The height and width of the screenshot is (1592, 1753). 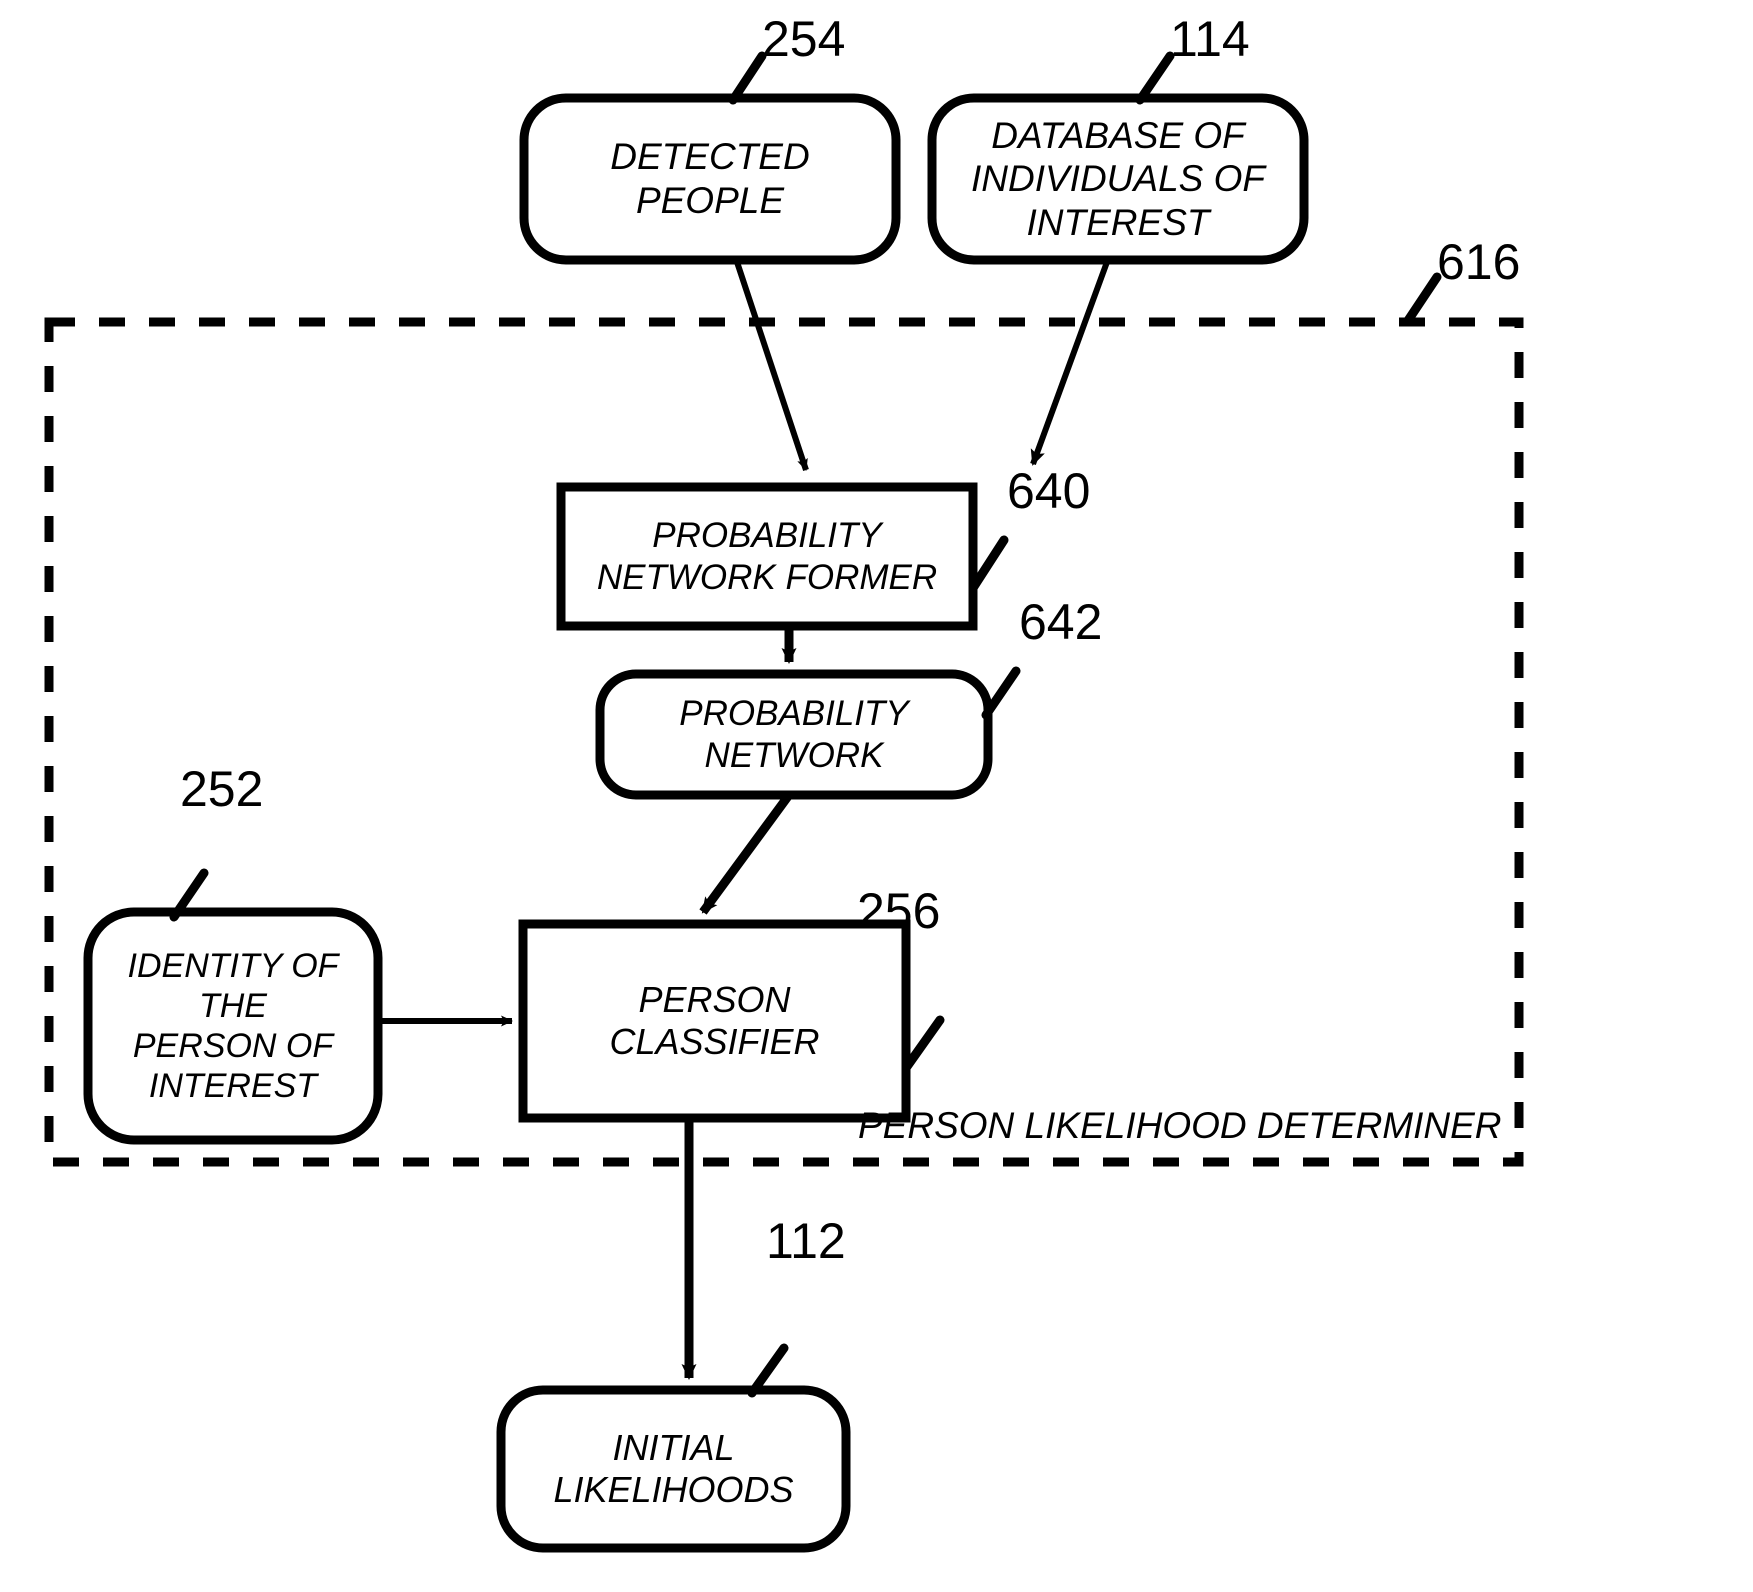 I want to click on person-likelihood-determiner-caption: PERSON LIKELIHOOD DETERMINER, so click(x=1180, y=1125).